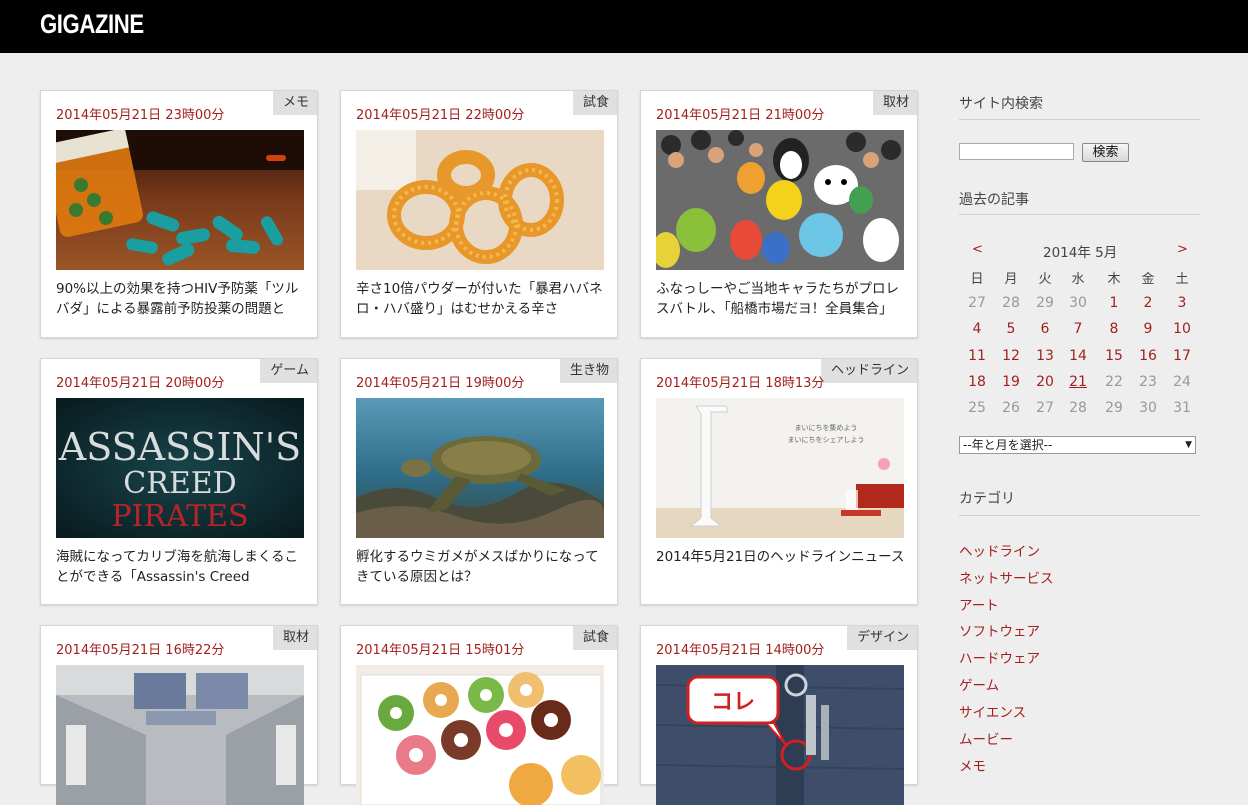 This screenshot has width=1248, height=805. Describe the element at coordinates (1148, 279) in the screenshot. I see `calendar-weekday: 金` at that location.